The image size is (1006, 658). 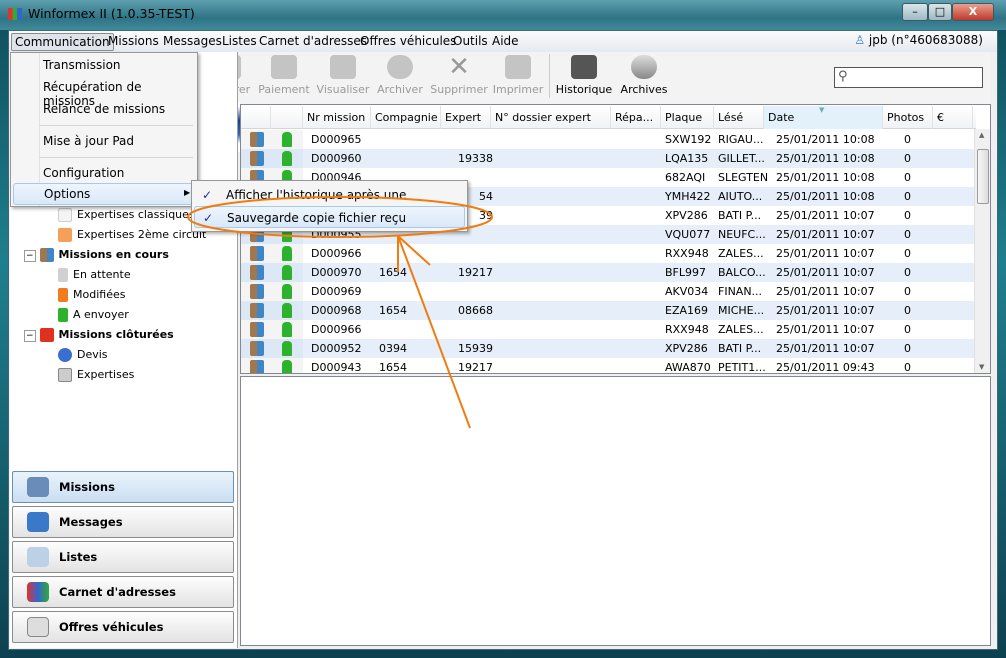 I want to click on archives-icon, so click(x=644, y=67).